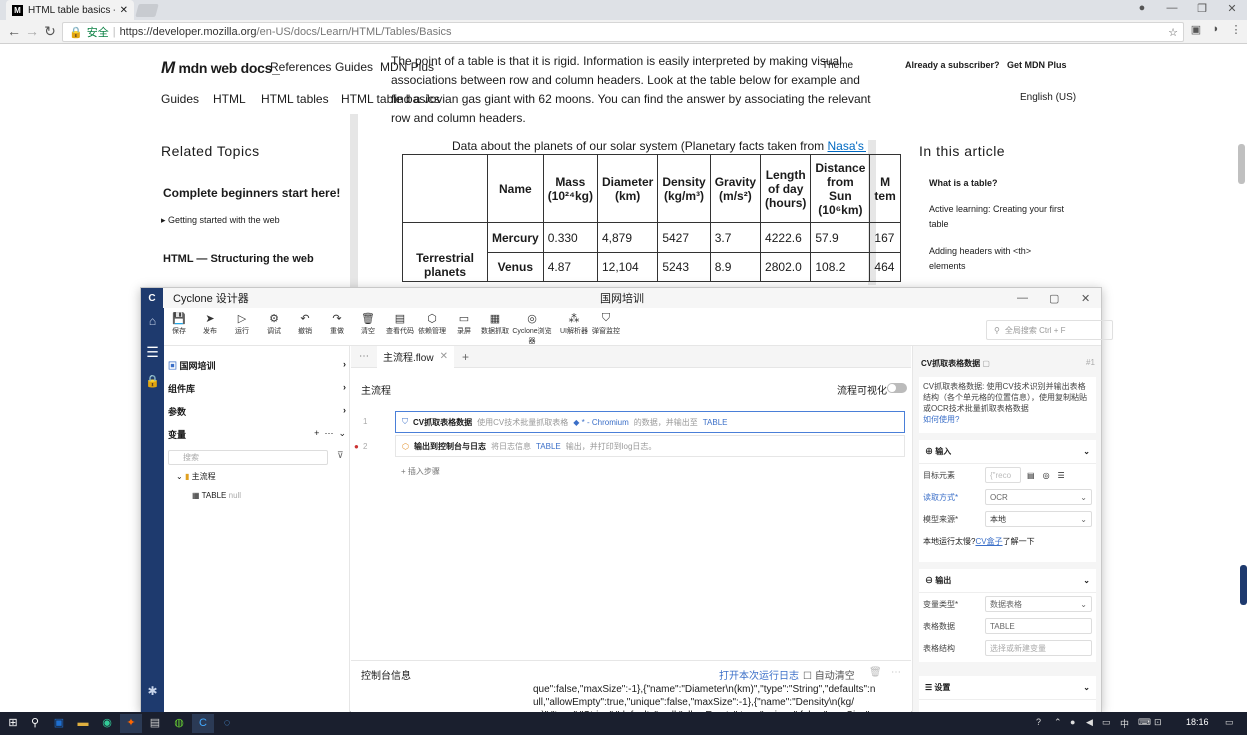 This screenshot has width=1247, height=735. Describe the element at coordinates (32, 31) in the screenshot. I see `forward-icon: →` at that location.